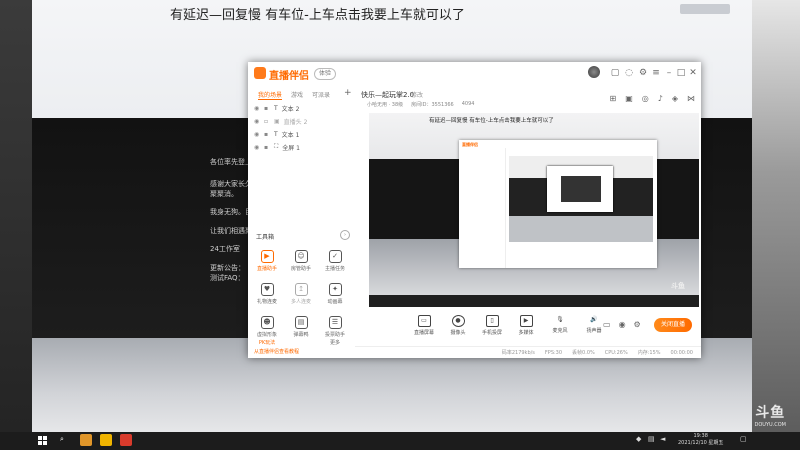  What do you see at coordinates (231, 184) in the screenshot?
I see `overlay-line: 感谢大家长久` at bounding box center [231, 184].